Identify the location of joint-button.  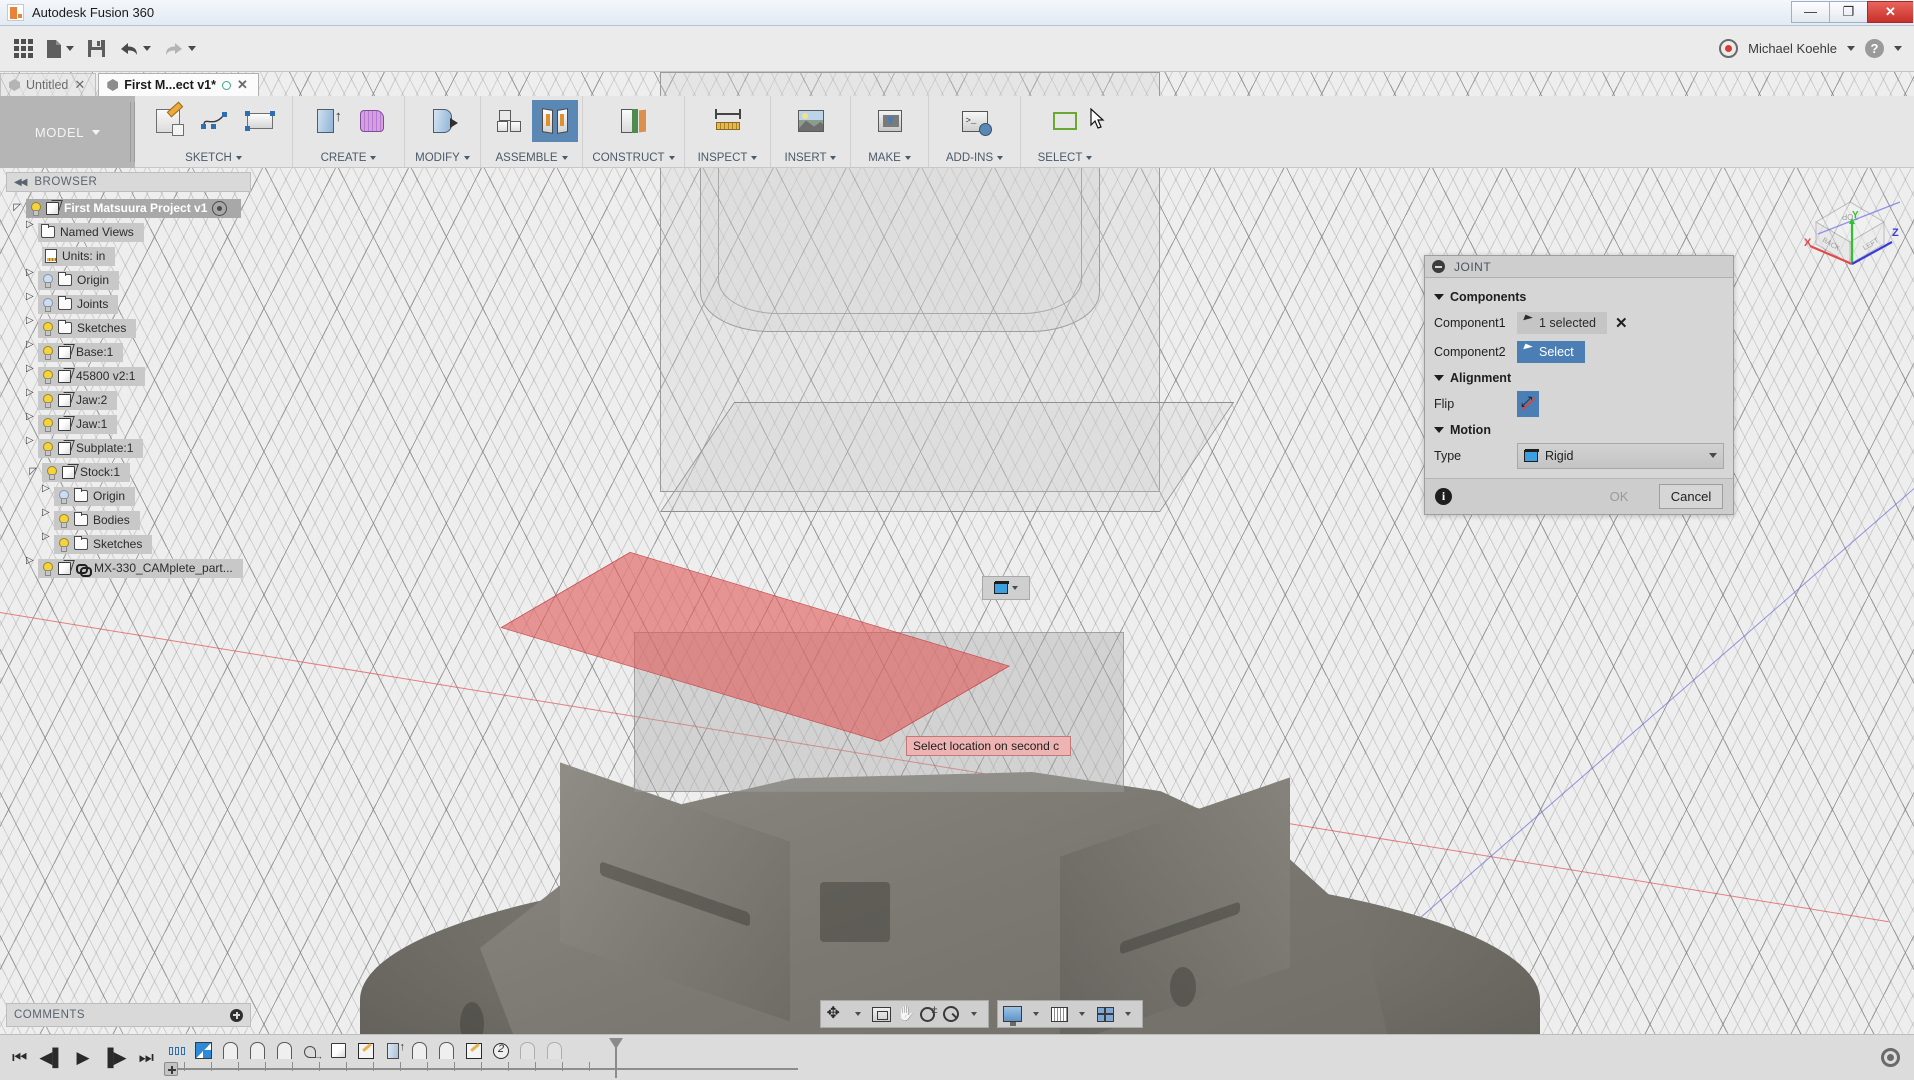
(554, 121).